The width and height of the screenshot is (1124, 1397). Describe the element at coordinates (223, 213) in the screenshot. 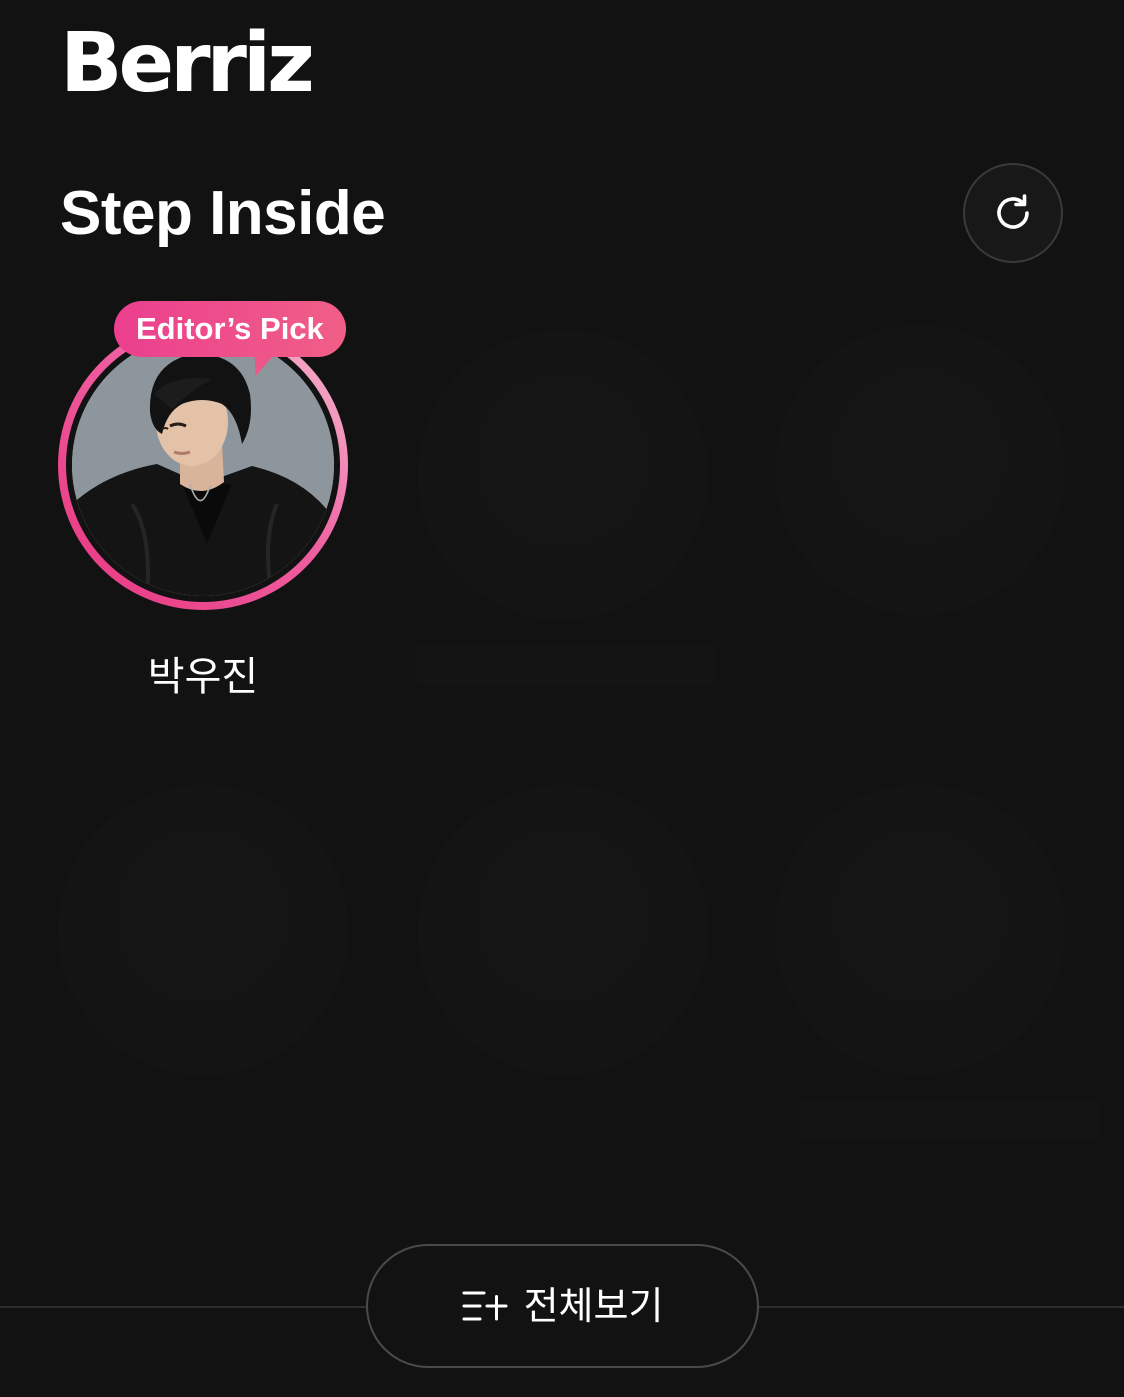

I see `section-title: Step Inside` at that location.